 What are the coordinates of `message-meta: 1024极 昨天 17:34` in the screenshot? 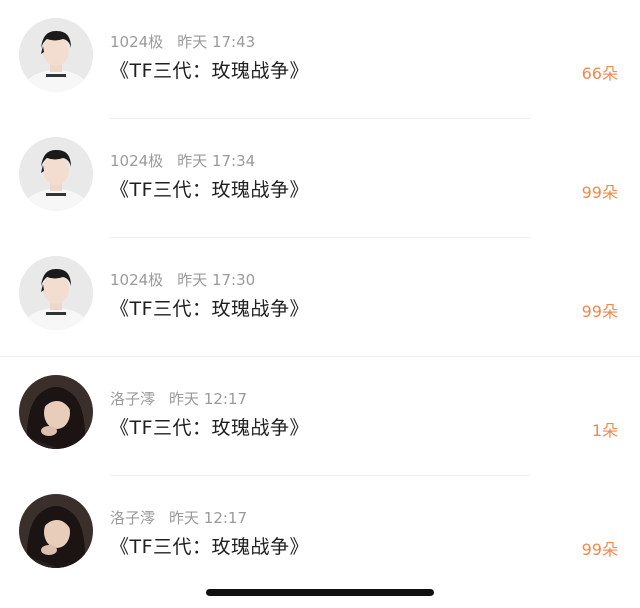 It's located at (182, 160).